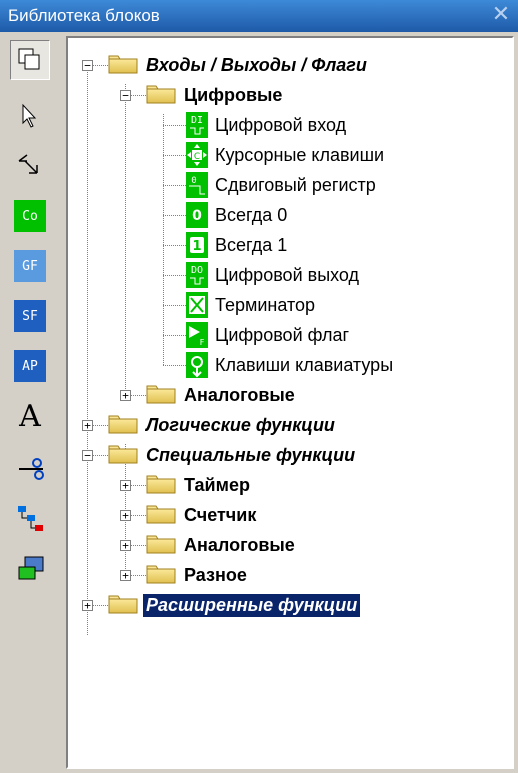 This screenshot has height=773, width=518. I want to click on terminator-item: Терминатор, so click(252, 305).